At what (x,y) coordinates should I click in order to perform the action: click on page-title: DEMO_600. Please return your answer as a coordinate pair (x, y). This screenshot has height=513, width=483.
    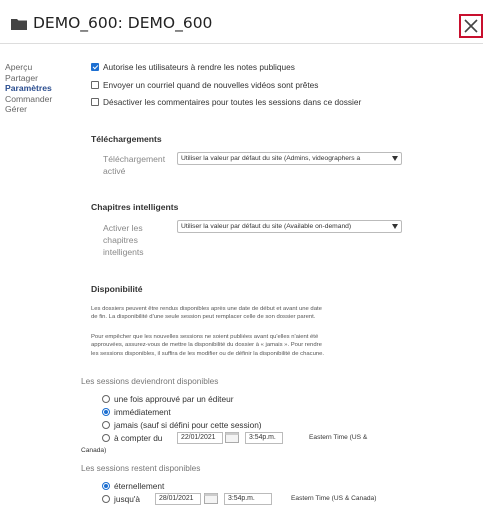
    Looking at the image, I should click on (123, 23).